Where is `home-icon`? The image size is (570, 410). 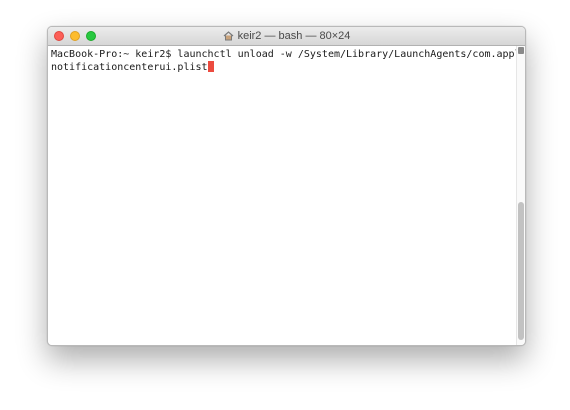 home-icon is located at coordinates (228, 36).